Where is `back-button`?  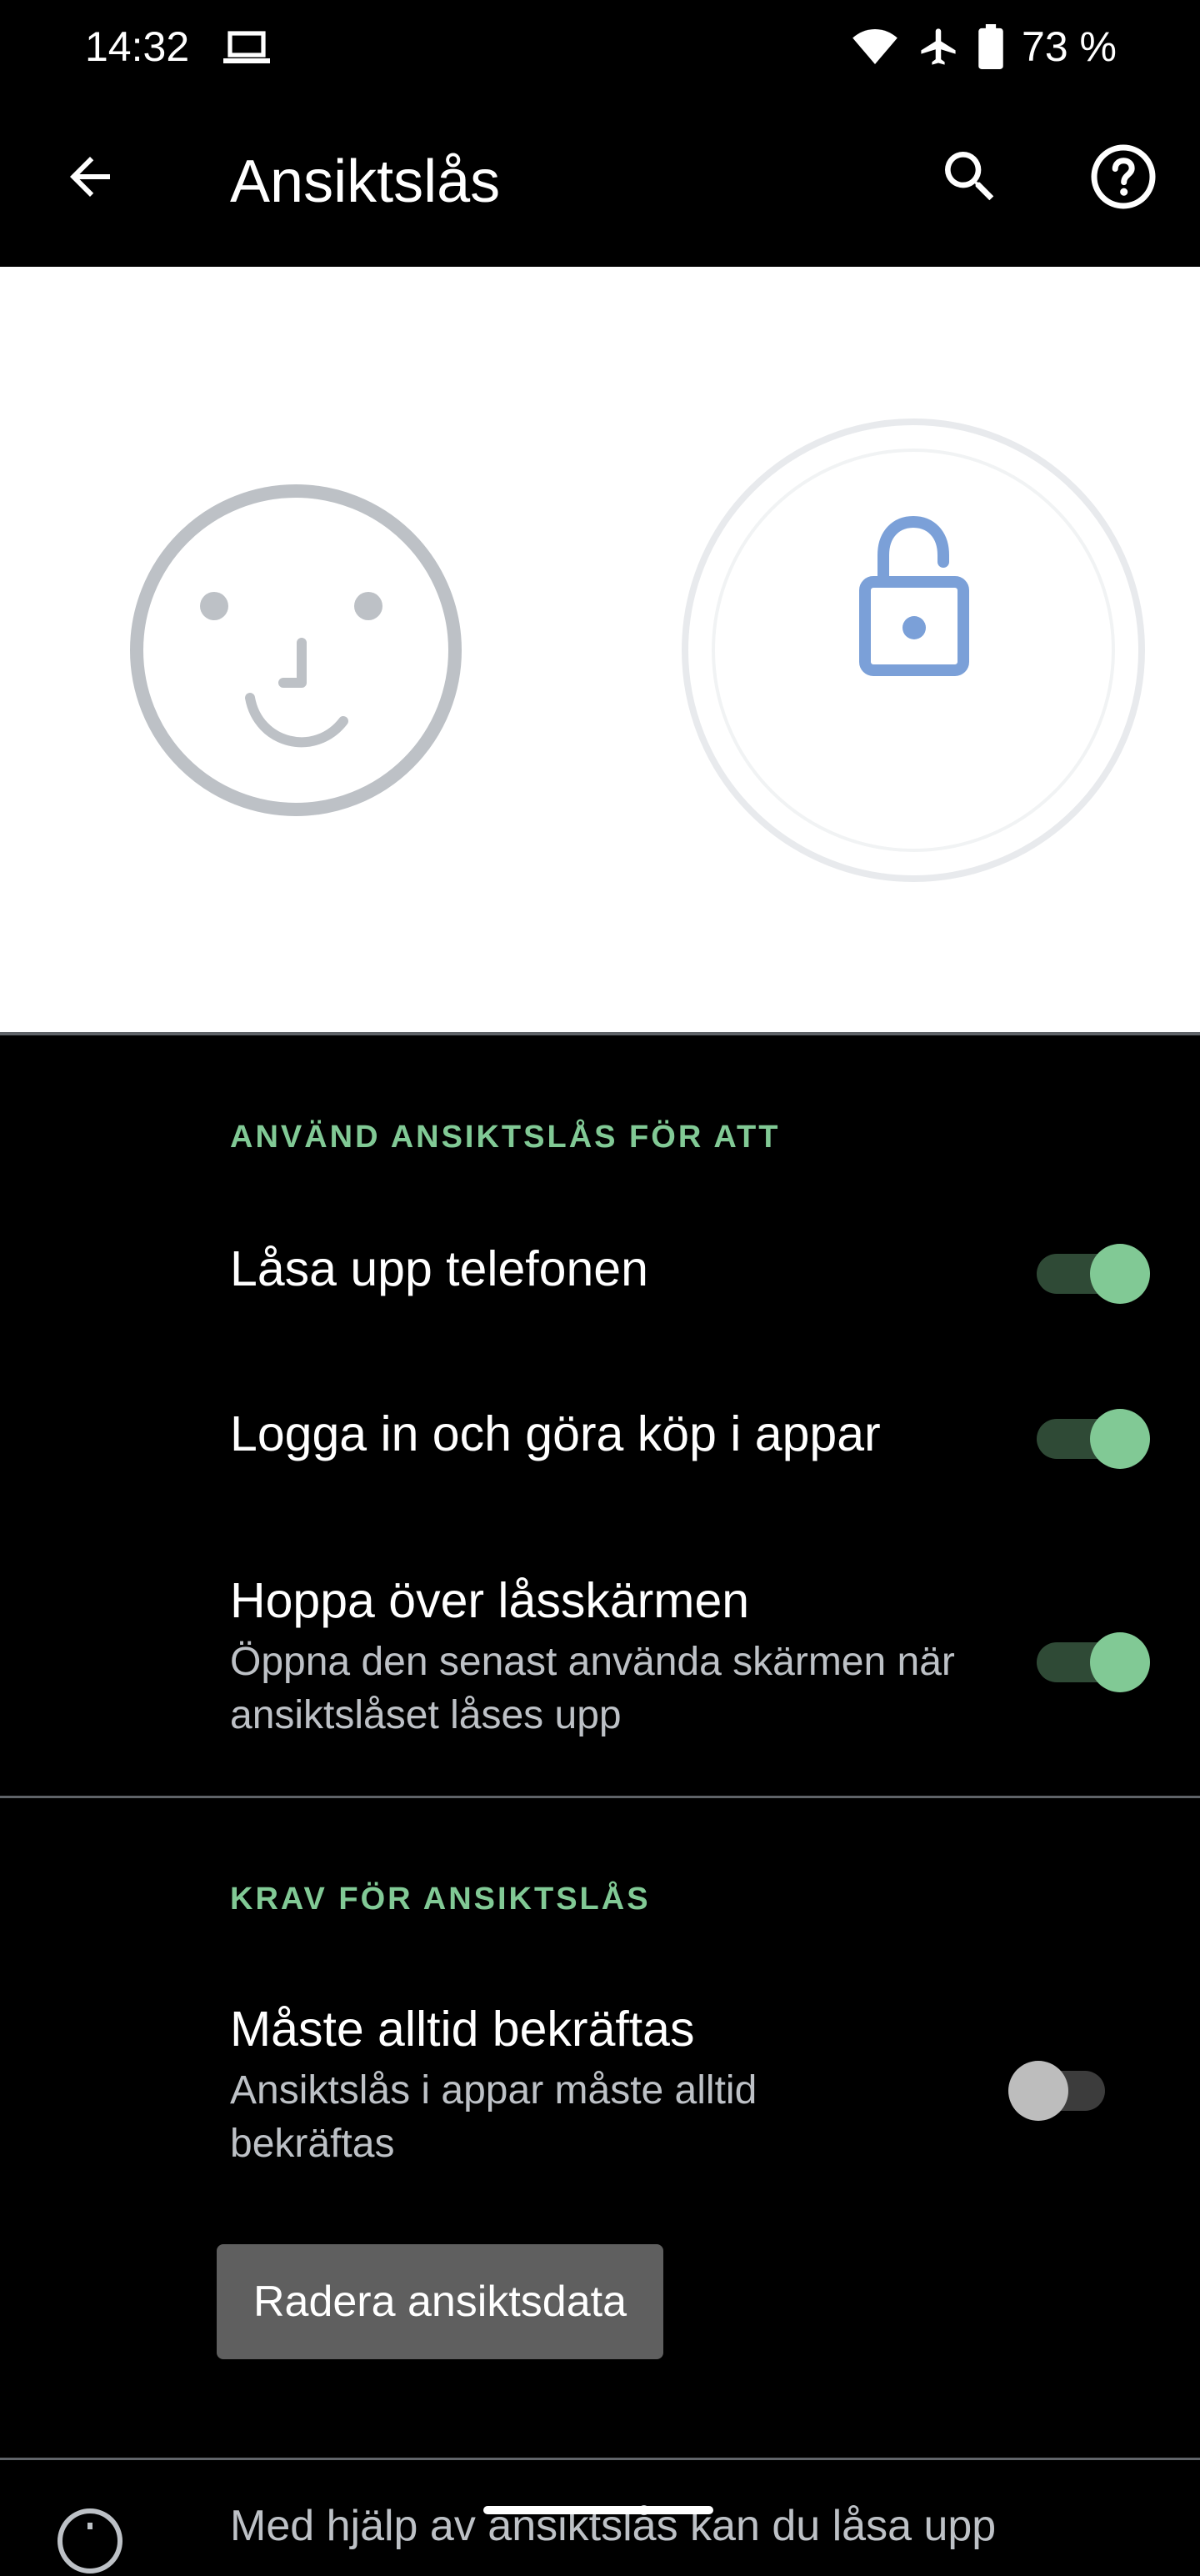 back-button is located at coordinates (90, 177).